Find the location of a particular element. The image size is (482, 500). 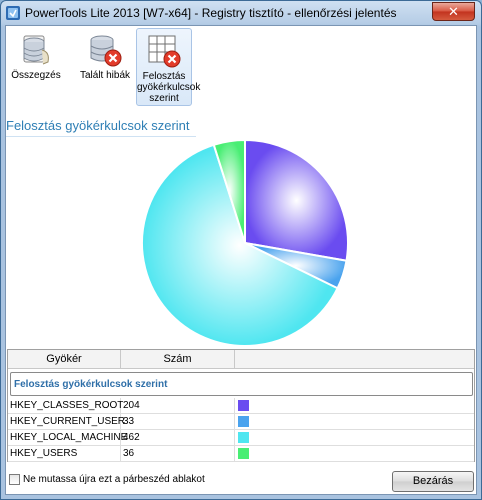

table-row: HKEY_CURRENT_USER 33 is located at coordinates (241, 422).